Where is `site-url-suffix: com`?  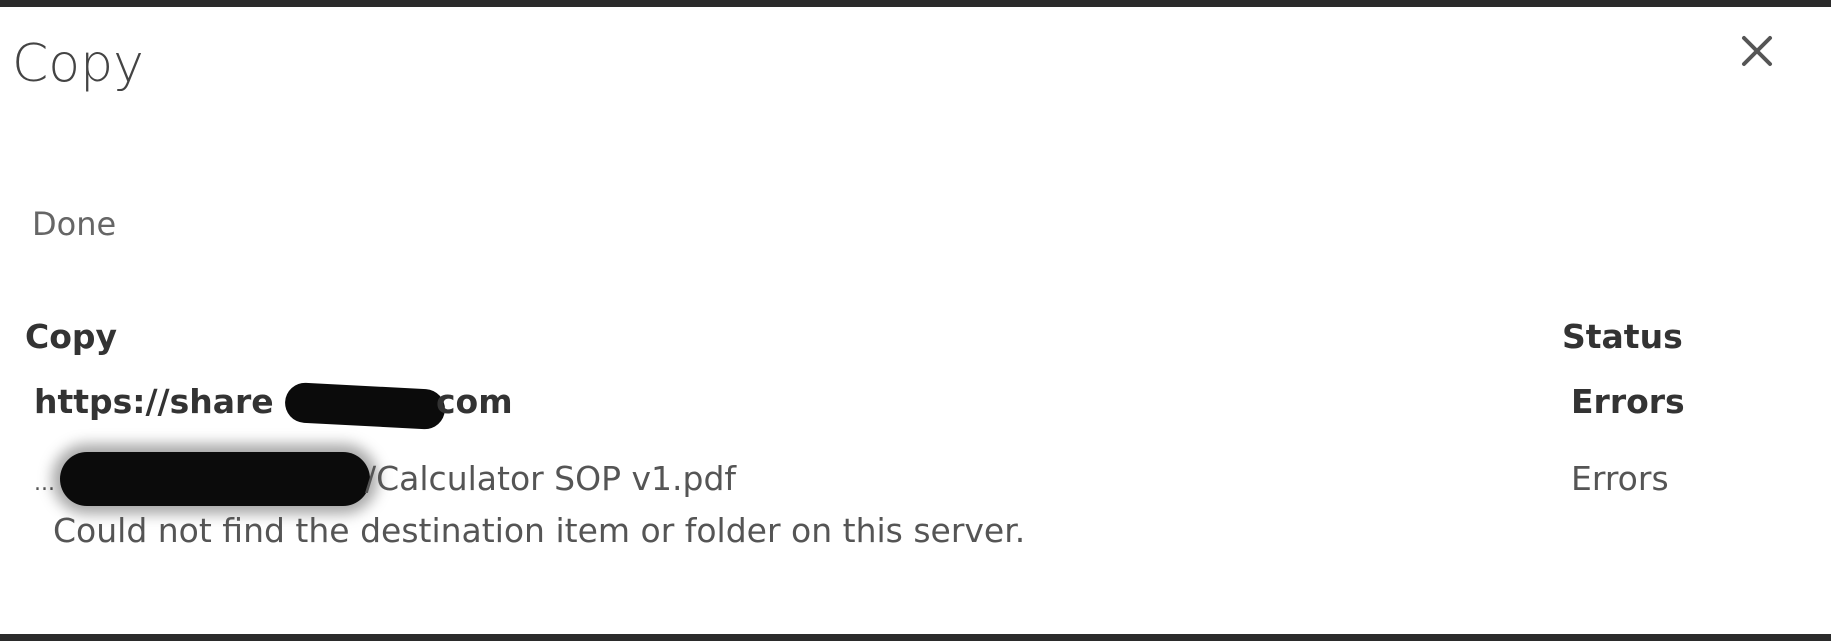
site-url-suffix: com is located at coordinates (474, 401).